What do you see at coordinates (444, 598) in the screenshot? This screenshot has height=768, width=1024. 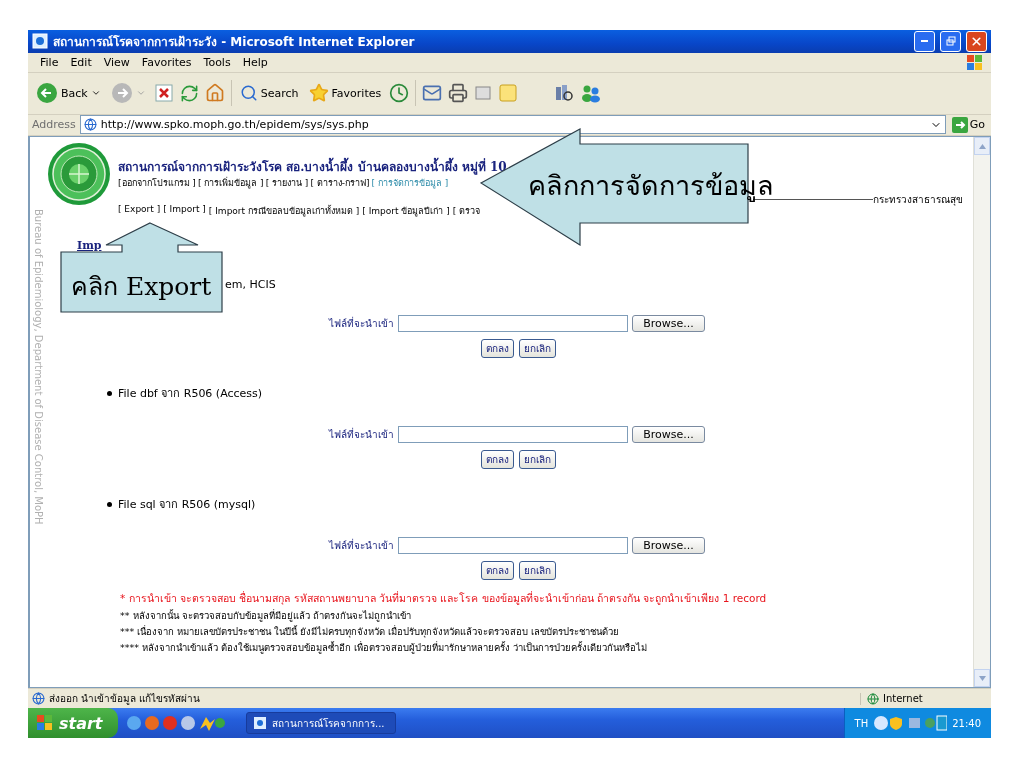 I see `note-text: * การนำเข้า จะตรวจสอบ ชื่อนามสกุล รหัสสถานพยาบาล วันที่มาตรวจ และโรค ของข้อมูลที่จะนำเข้าก่อน ถ้าตรงกัน จะถูกนำเข้าเพียง 1 record` at bounding box center [444, 598].